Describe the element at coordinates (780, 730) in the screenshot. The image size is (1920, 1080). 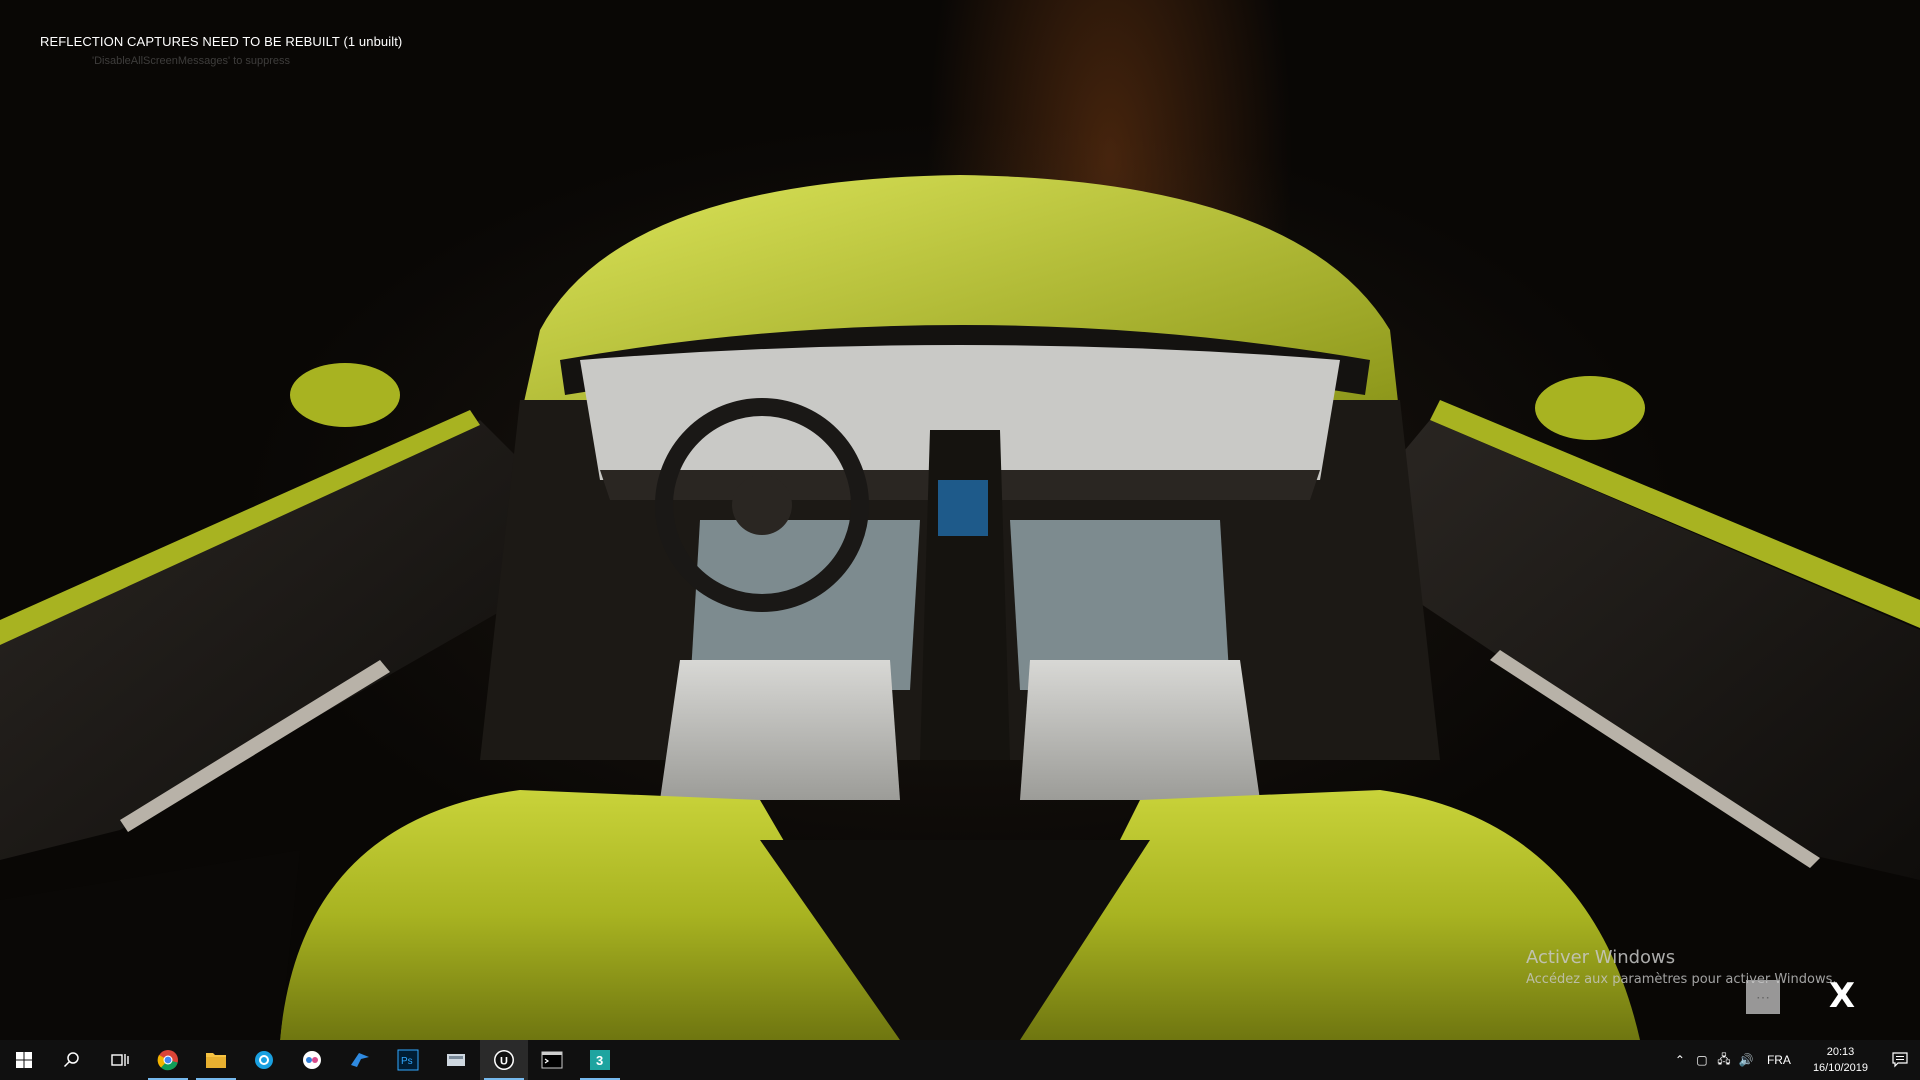
I see `left-seat` at that location.